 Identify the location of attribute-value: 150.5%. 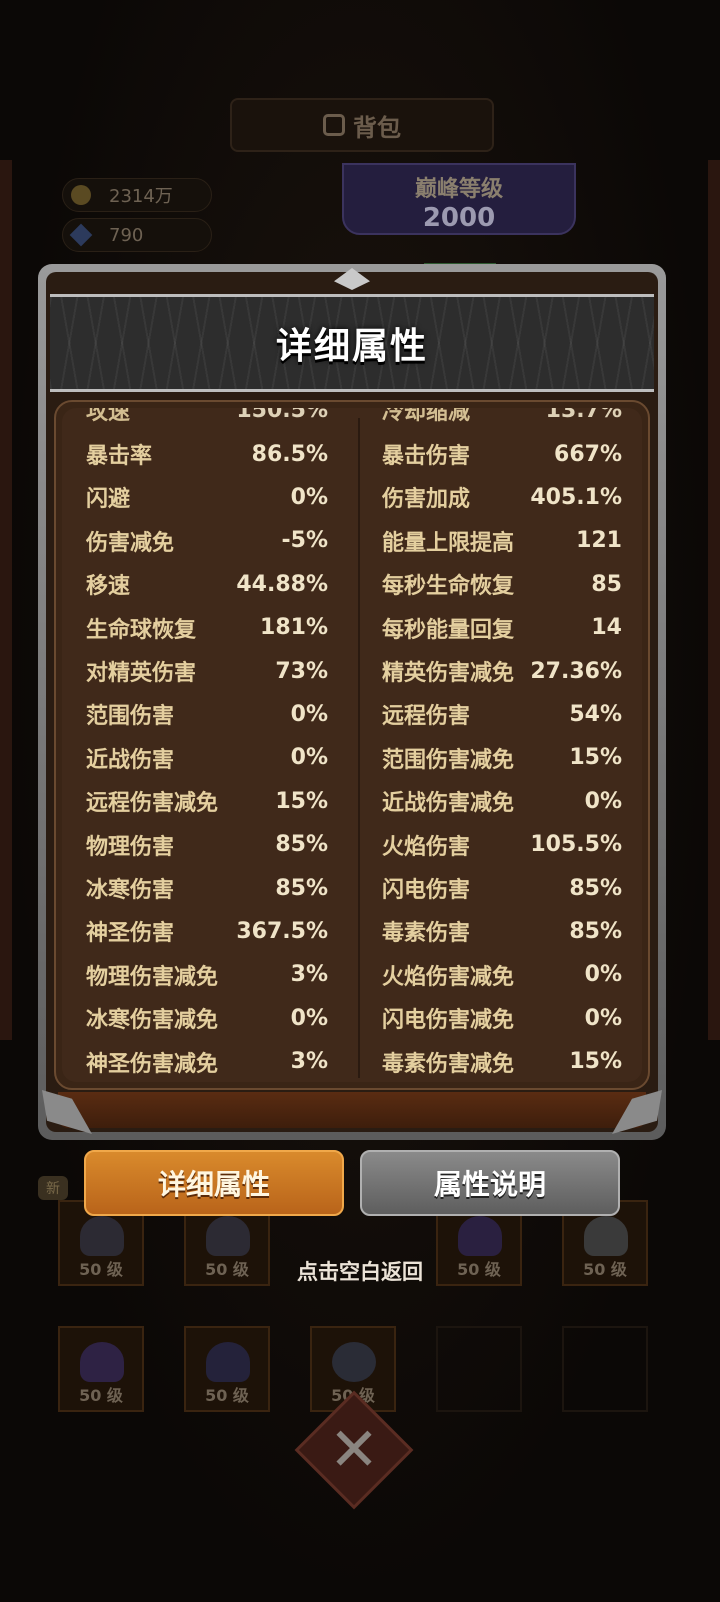
(282, 415).